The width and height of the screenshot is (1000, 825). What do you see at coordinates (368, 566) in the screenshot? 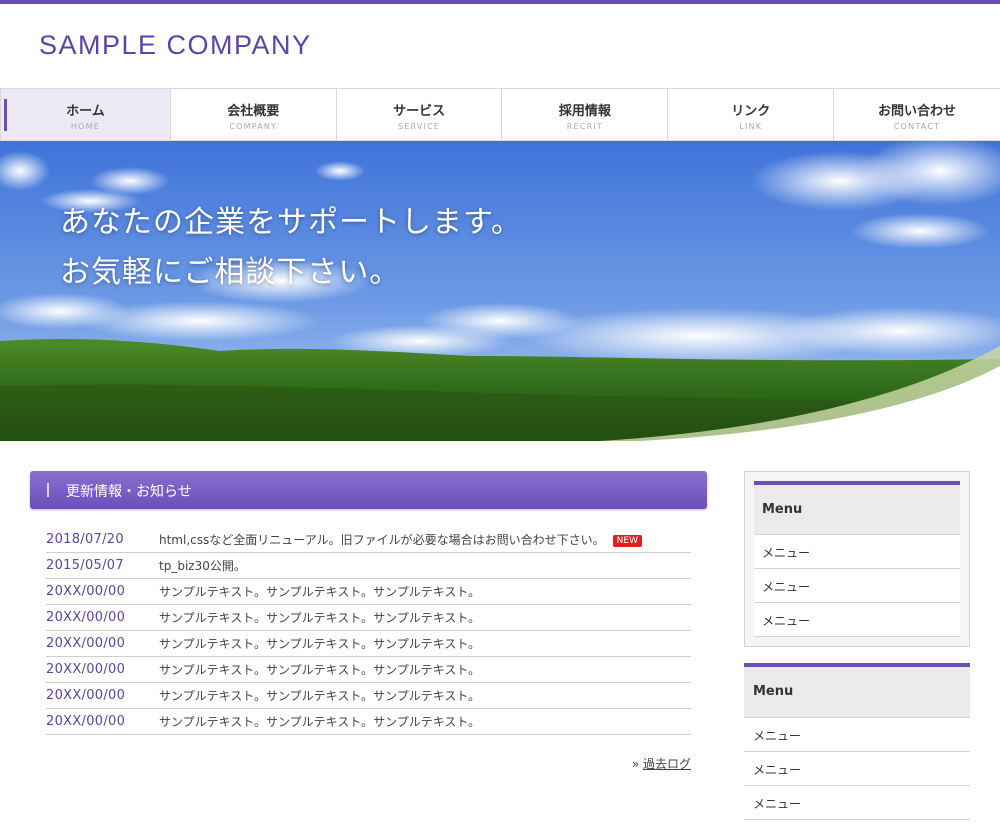
I see `news-row: 2015/05/07 tp_biz30公開。` at bounding box center [368, 566].